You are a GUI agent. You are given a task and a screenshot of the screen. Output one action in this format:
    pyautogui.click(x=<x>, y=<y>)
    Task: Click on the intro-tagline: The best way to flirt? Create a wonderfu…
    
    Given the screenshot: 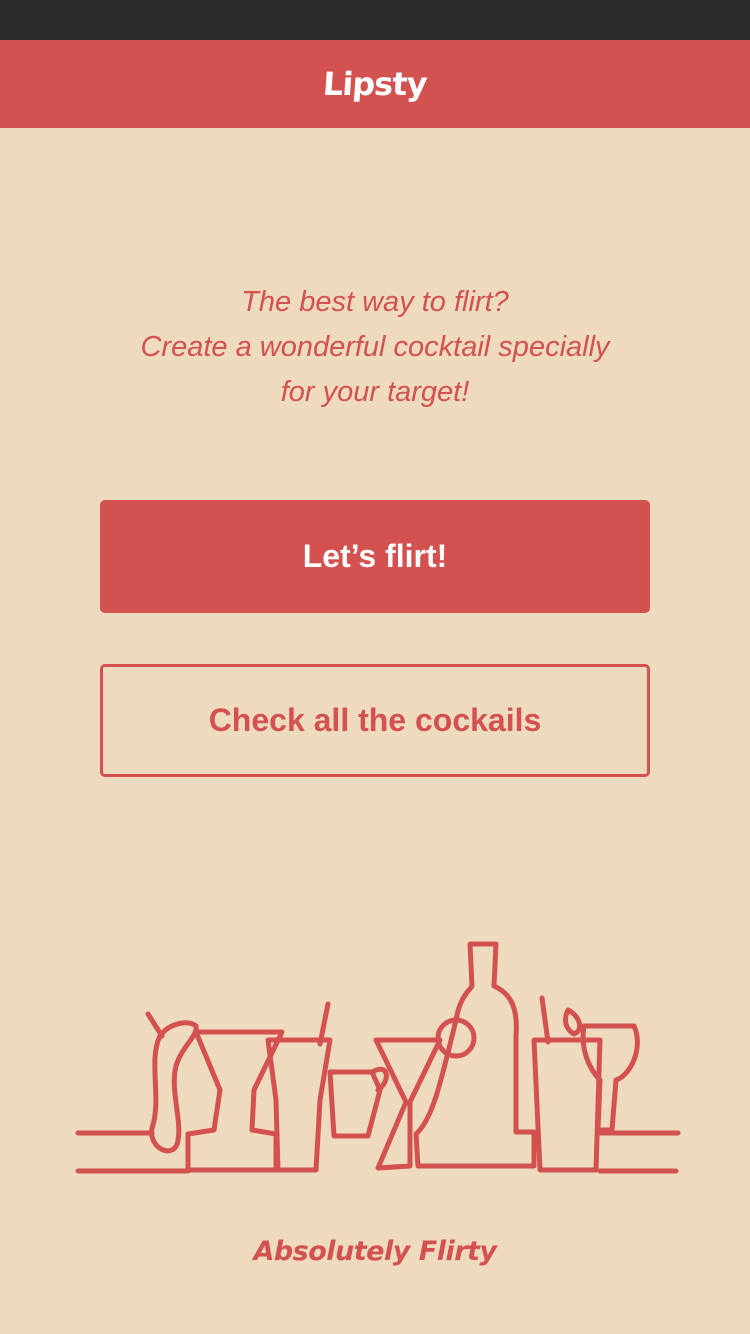 What is the action you would take?
    pyautogui.click(x=375, y=347)
    